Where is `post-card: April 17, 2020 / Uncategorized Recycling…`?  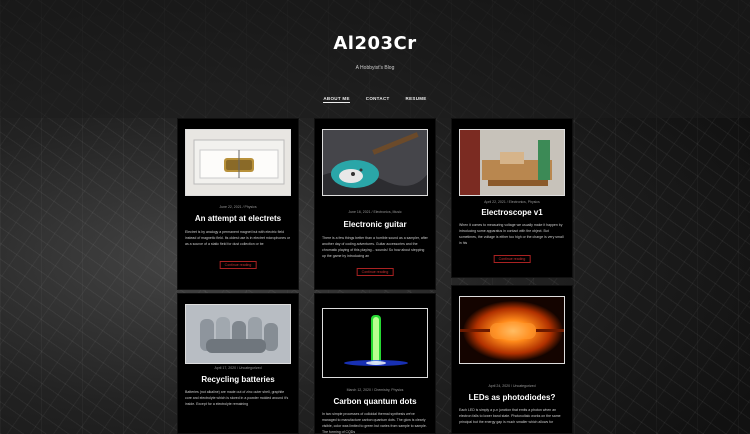
post-card: April 17, 2020 / Uncategorized Recycling… is located at coordinates (238, 363).